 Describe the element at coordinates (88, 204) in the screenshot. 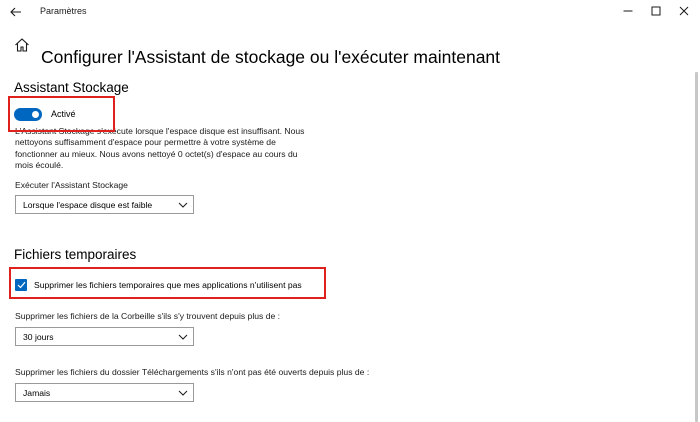

I see `dropdown-value: Lorsque l'espace disque est faible` at that location.